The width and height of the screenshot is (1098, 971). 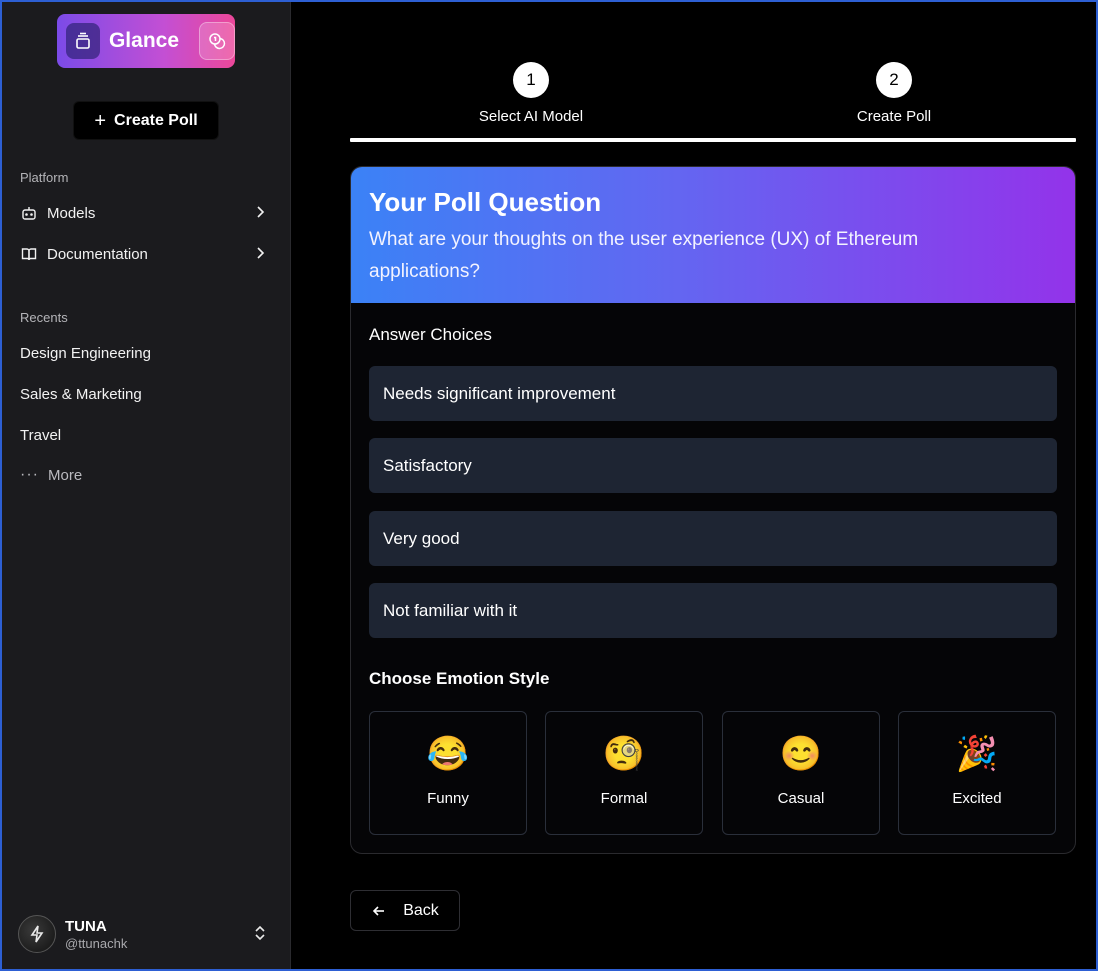 What do you see at coordinates (97, 254) in the screenshot?
I see `sidebar-item-label: Documentation` at bounding box center [97, 254].